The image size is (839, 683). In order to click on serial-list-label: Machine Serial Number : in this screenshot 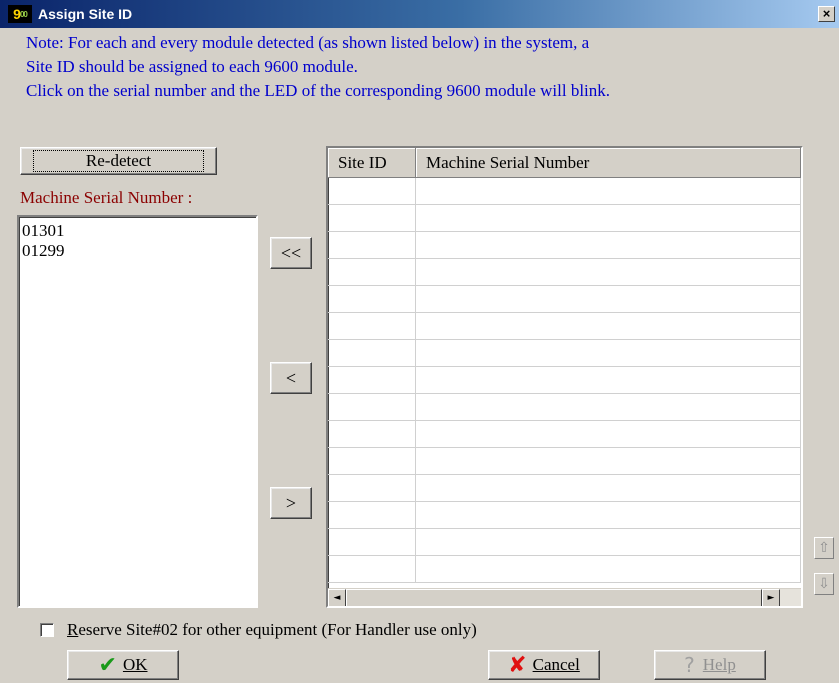, I will do `click(106, 197)`.